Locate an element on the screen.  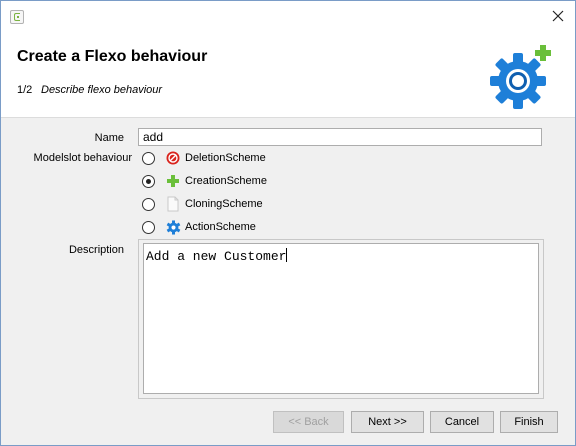
back-button: << Back is located at coordinates (308, 422).